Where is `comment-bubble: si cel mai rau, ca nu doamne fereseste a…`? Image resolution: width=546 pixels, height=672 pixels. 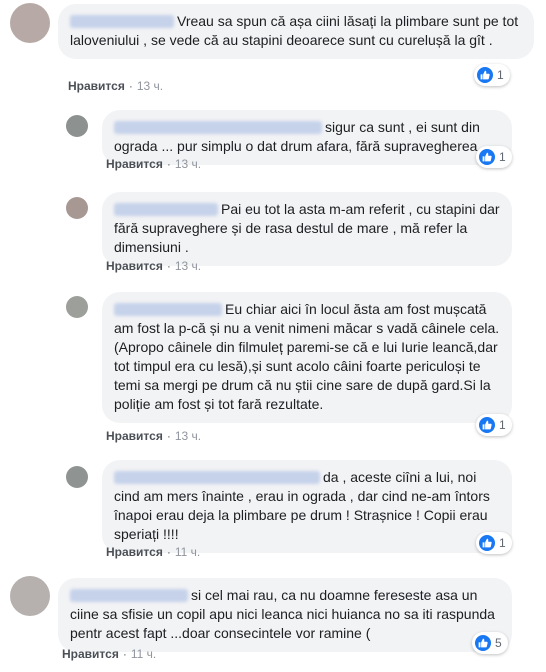
comment-bubble: si cel mai rau, ca nu doamne fereseste a… is located at coordinates (285, 615).